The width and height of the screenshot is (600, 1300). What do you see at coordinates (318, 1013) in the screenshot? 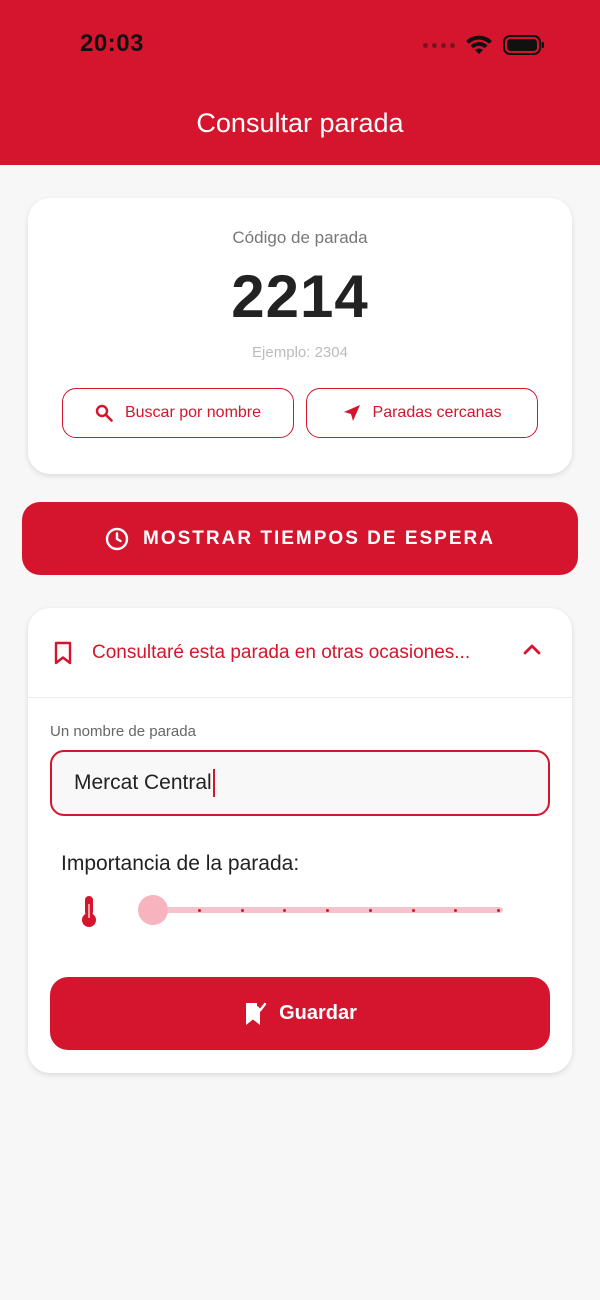
I see `save-button-label: Guardar` at bounding box center [318, 1013].